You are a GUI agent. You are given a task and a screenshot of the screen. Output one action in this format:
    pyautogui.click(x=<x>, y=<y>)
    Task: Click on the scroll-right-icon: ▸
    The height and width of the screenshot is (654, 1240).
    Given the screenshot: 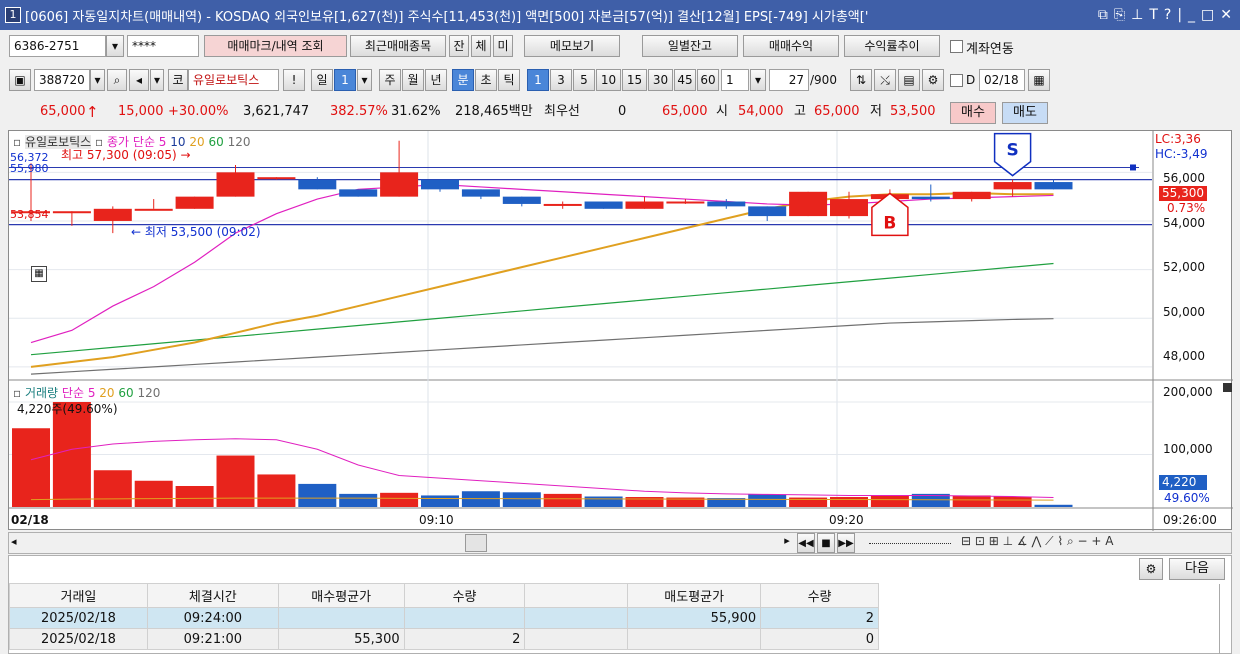 What is the action you would take?
    pyautogui.click(x=787, y=543)
    